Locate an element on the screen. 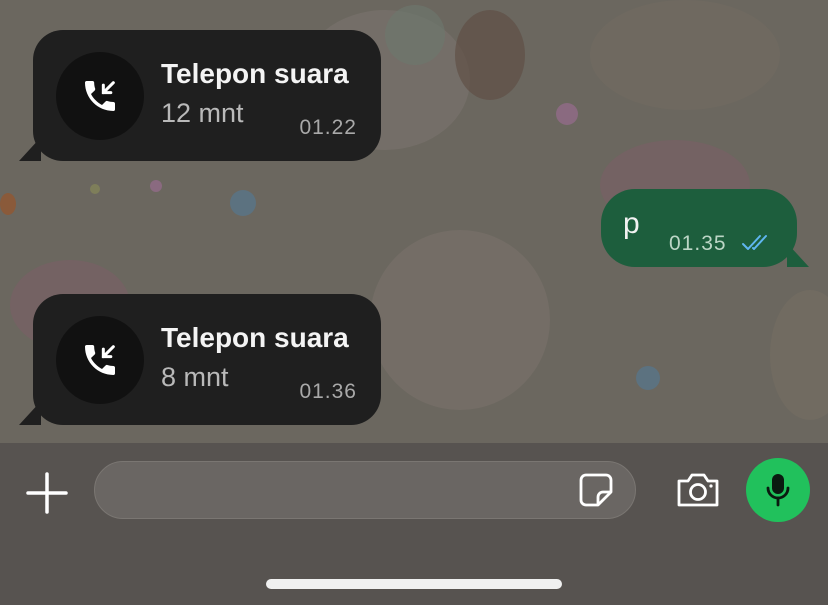  microphone-icon is located at coordinates (778, 490).